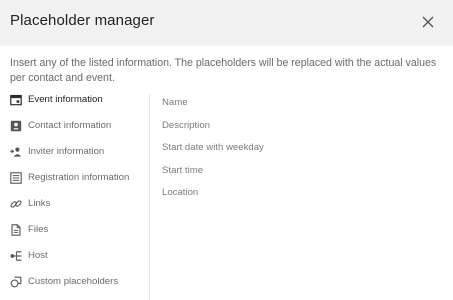 This screenshot has height=300, width=453. What do you see at coordinates (66, 151) in the screenshot?
I see `sidebar-item-label: Inviter information` at bounding box center [66, 151].